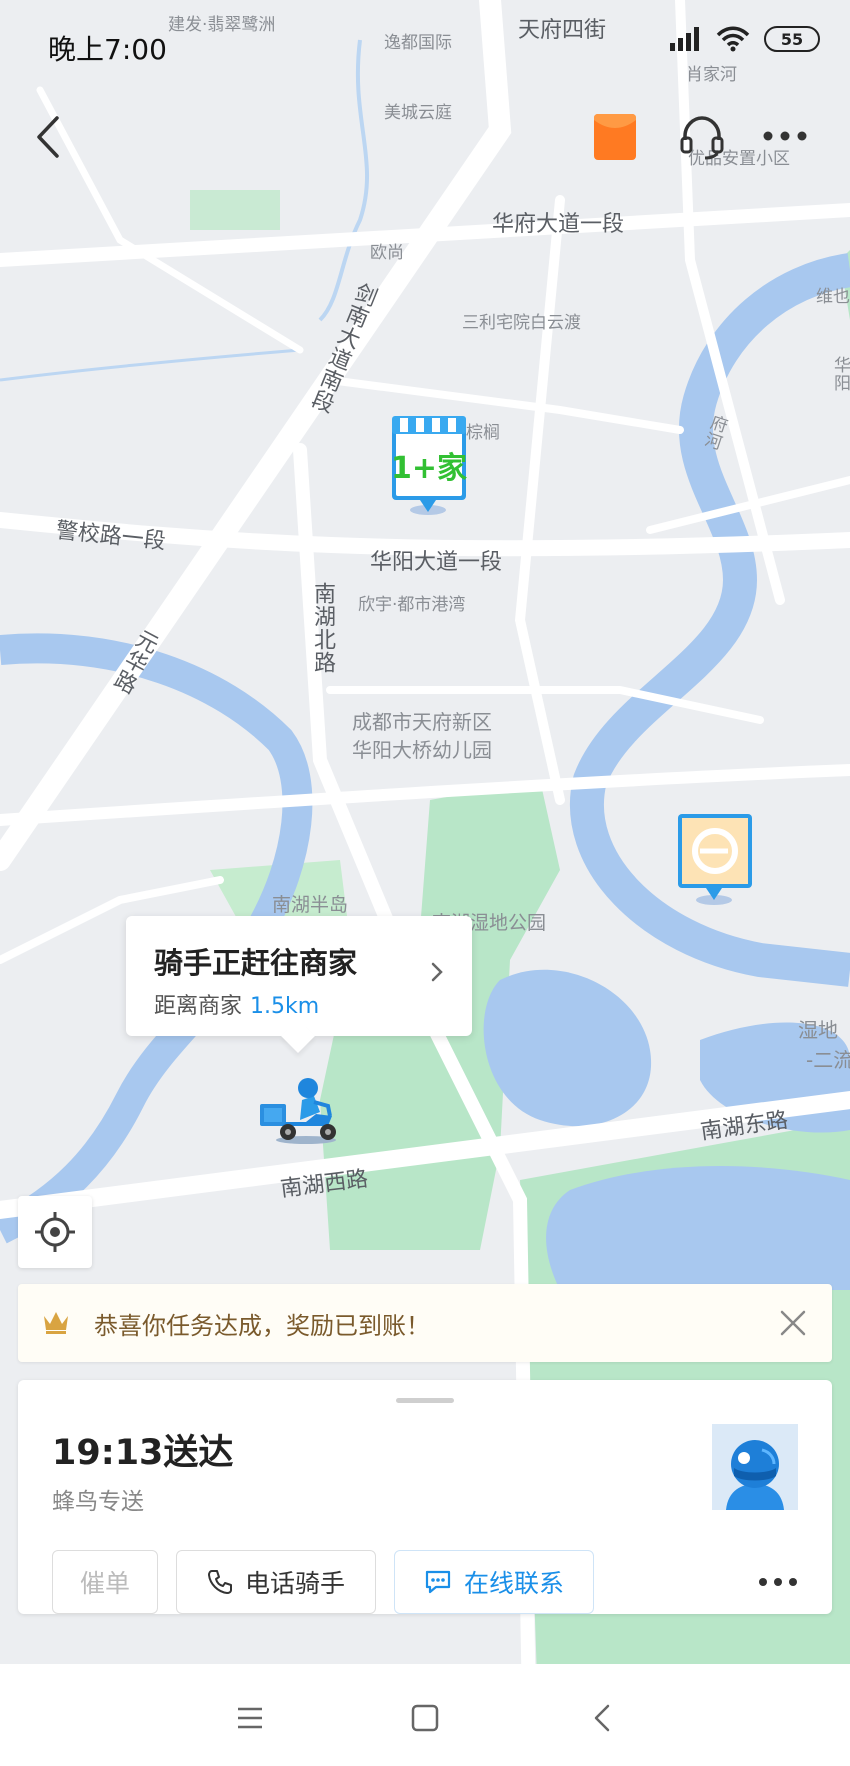 This screenshot has width=850, height=1766. Describe the element at coordinates (833, 297) in the screenshot. I see `map-label: 维也` at that location.